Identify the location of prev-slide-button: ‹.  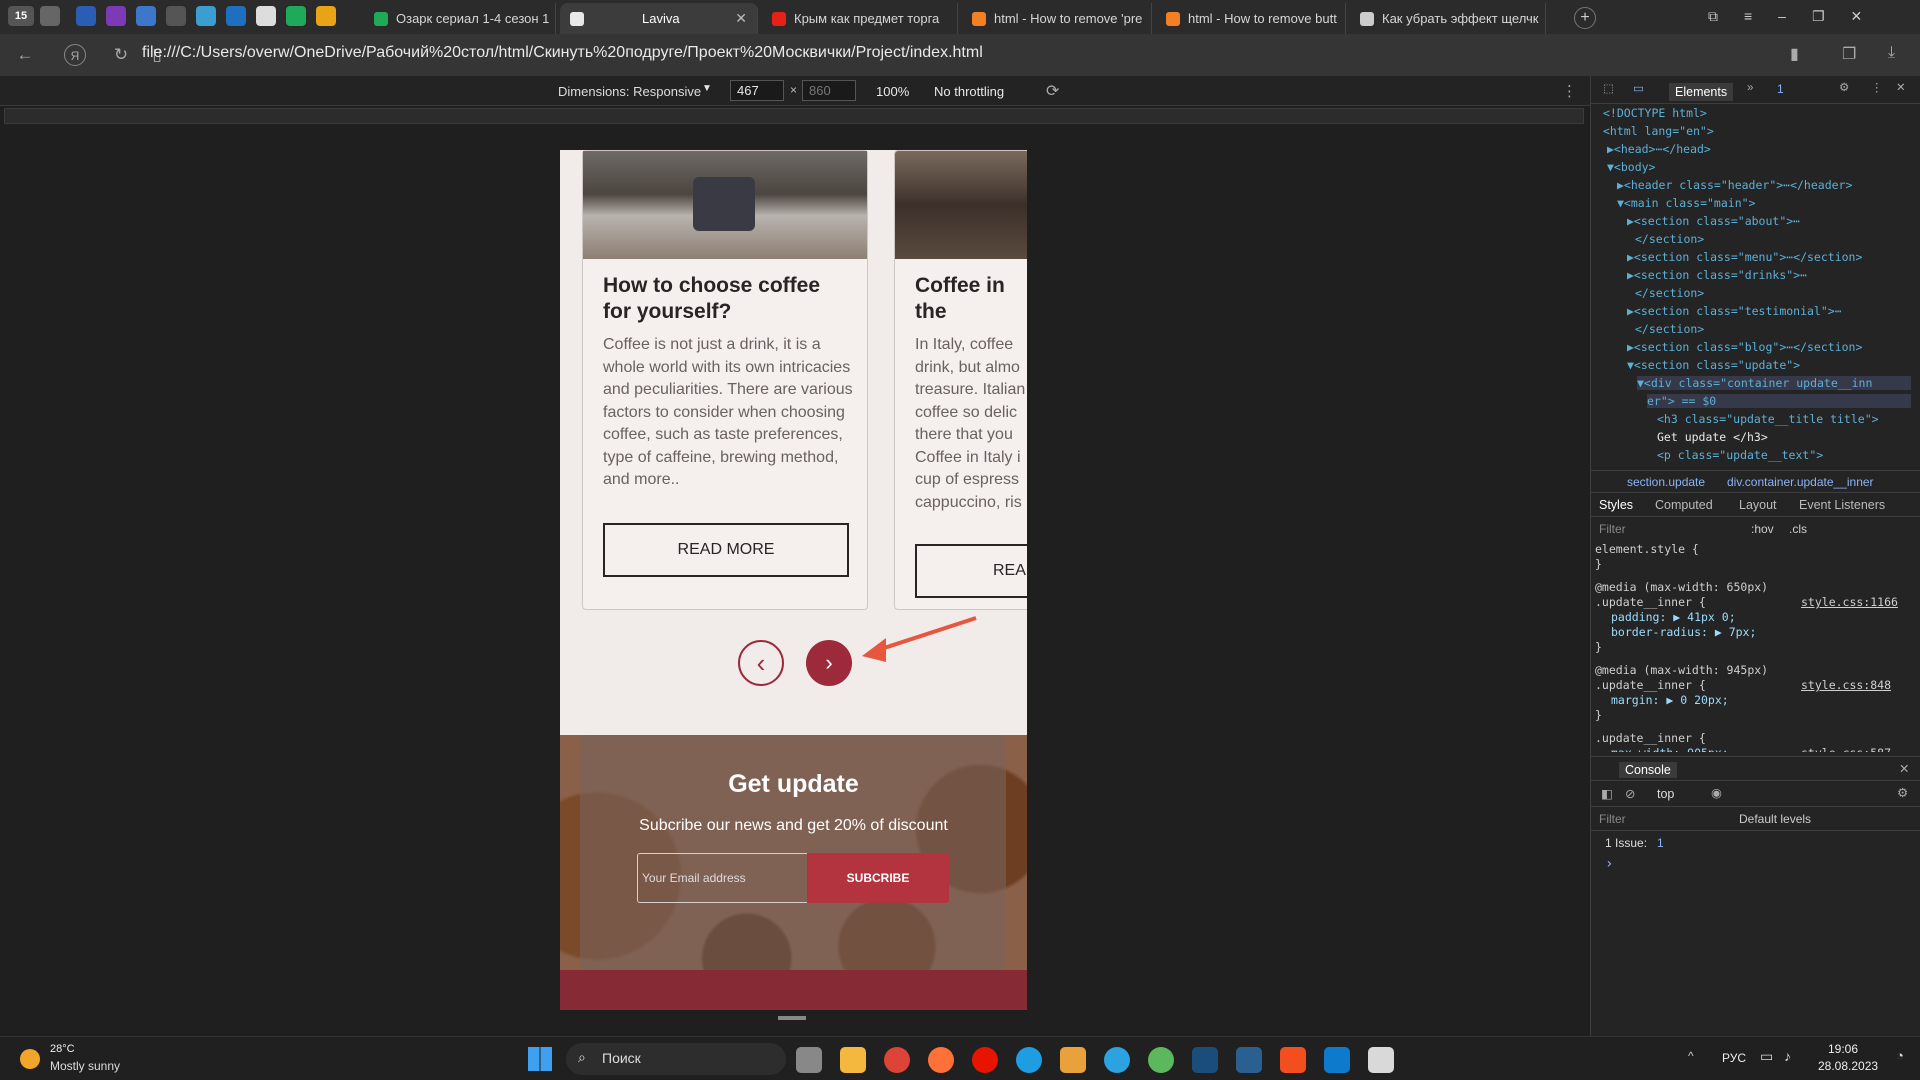
(761, 663).